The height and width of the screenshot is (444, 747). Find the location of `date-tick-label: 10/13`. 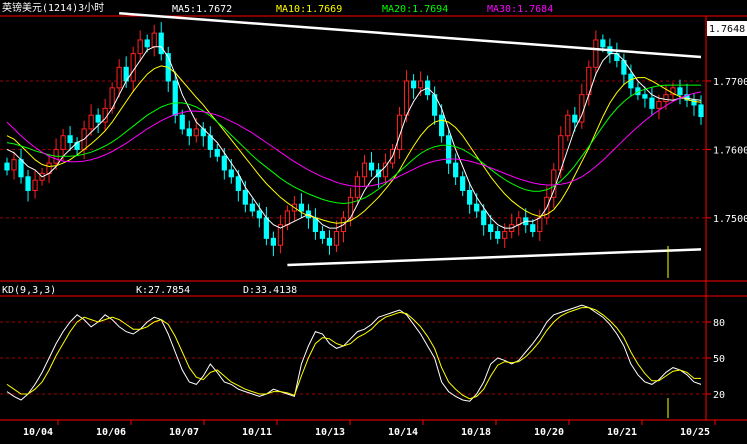

date-tick-label: 10/13 is located at coordinates (330, 432).